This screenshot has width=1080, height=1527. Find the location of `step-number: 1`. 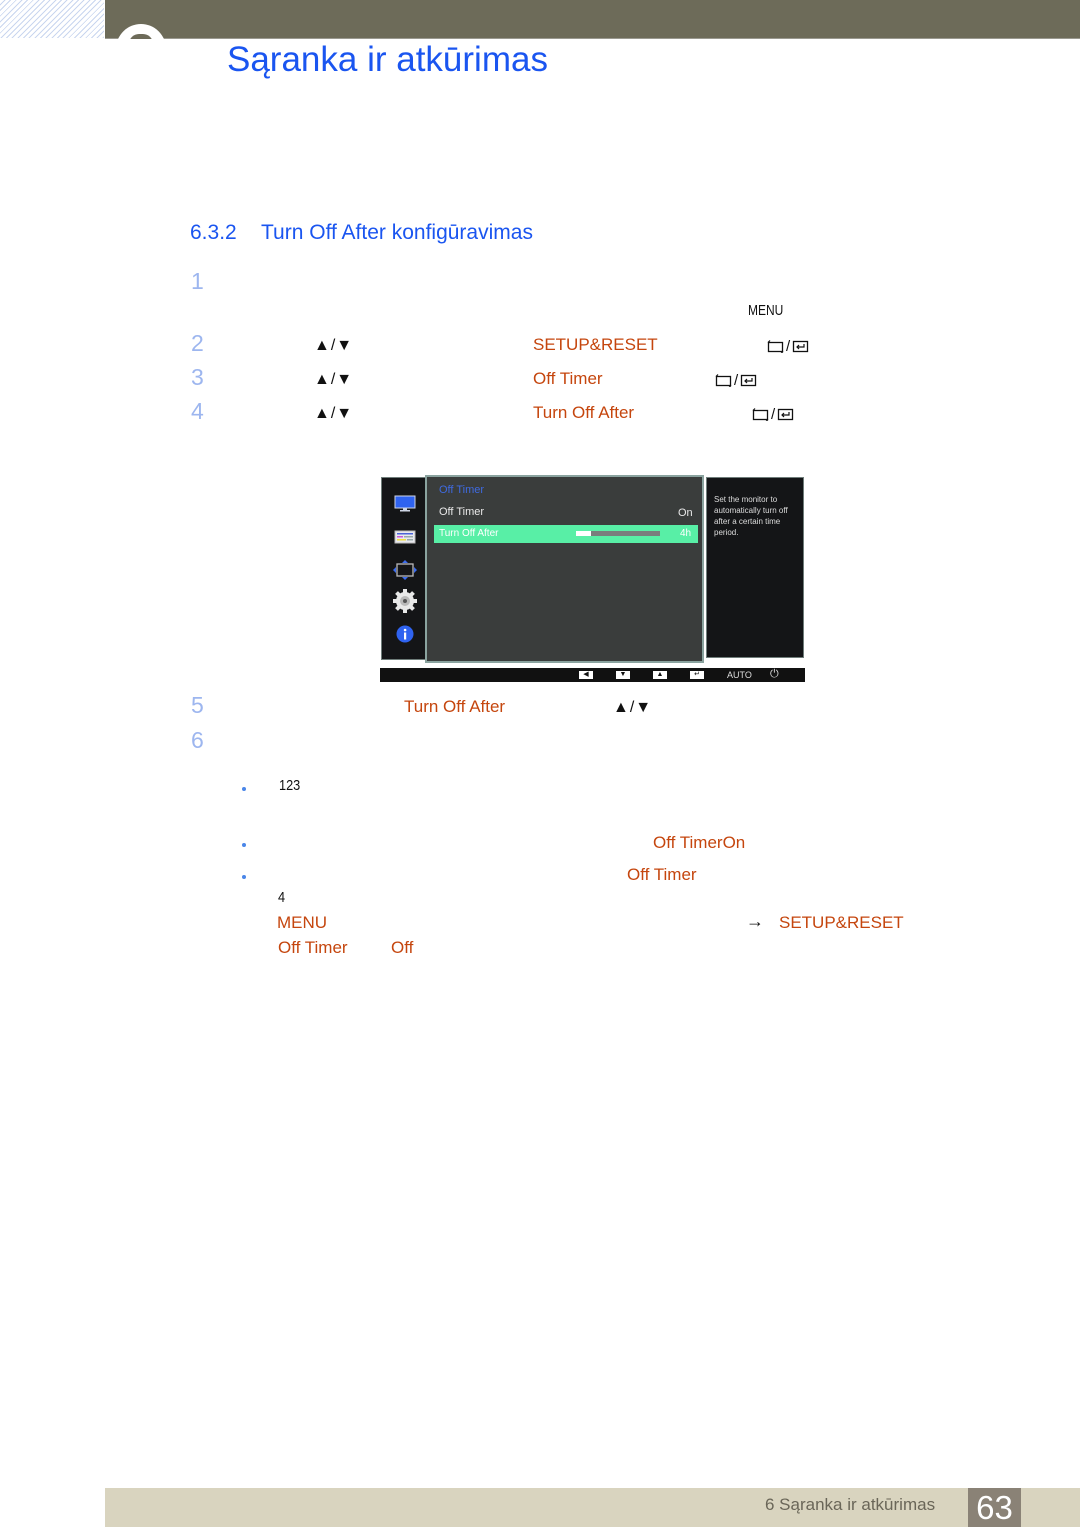

step-number: 1 is located at coordinates (197, 281).